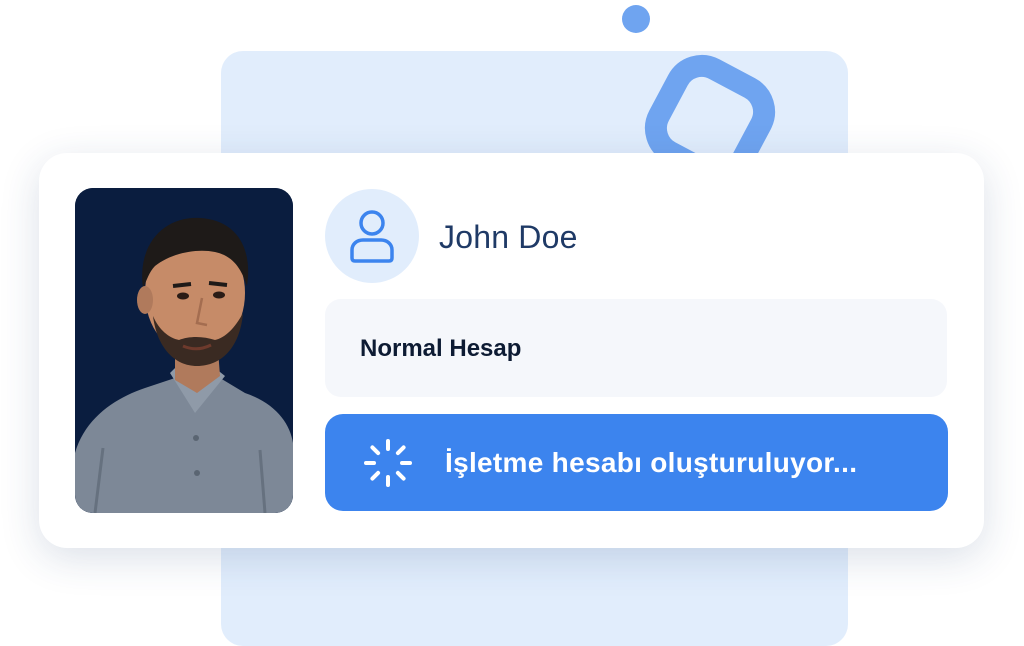  I want to click on user-photo, so click(184, 350).